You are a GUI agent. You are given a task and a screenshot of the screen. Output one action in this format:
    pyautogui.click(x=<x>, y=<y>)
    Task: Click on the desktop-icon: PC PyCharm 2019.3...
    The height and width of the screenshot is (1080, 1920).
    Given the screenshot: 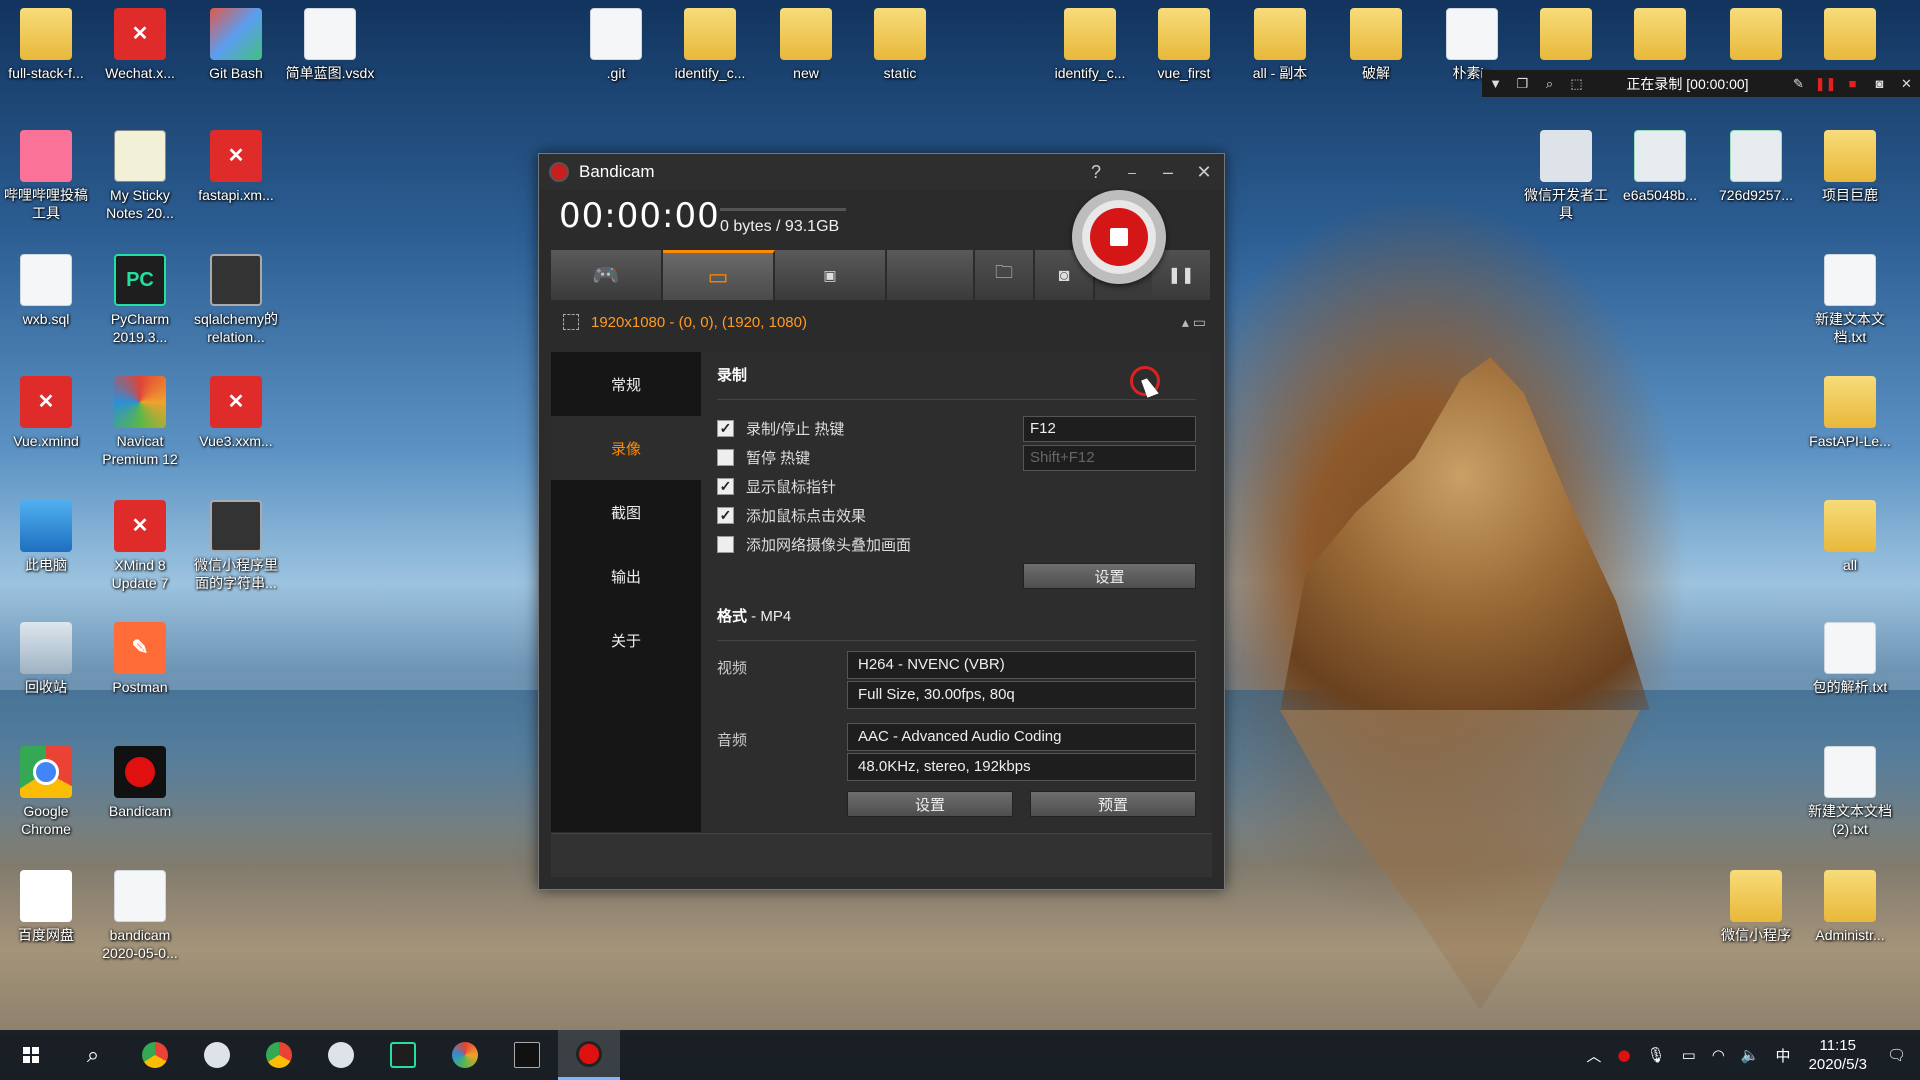 What is the action you would take?
    pyautogui.click(x=140, y=300)
    